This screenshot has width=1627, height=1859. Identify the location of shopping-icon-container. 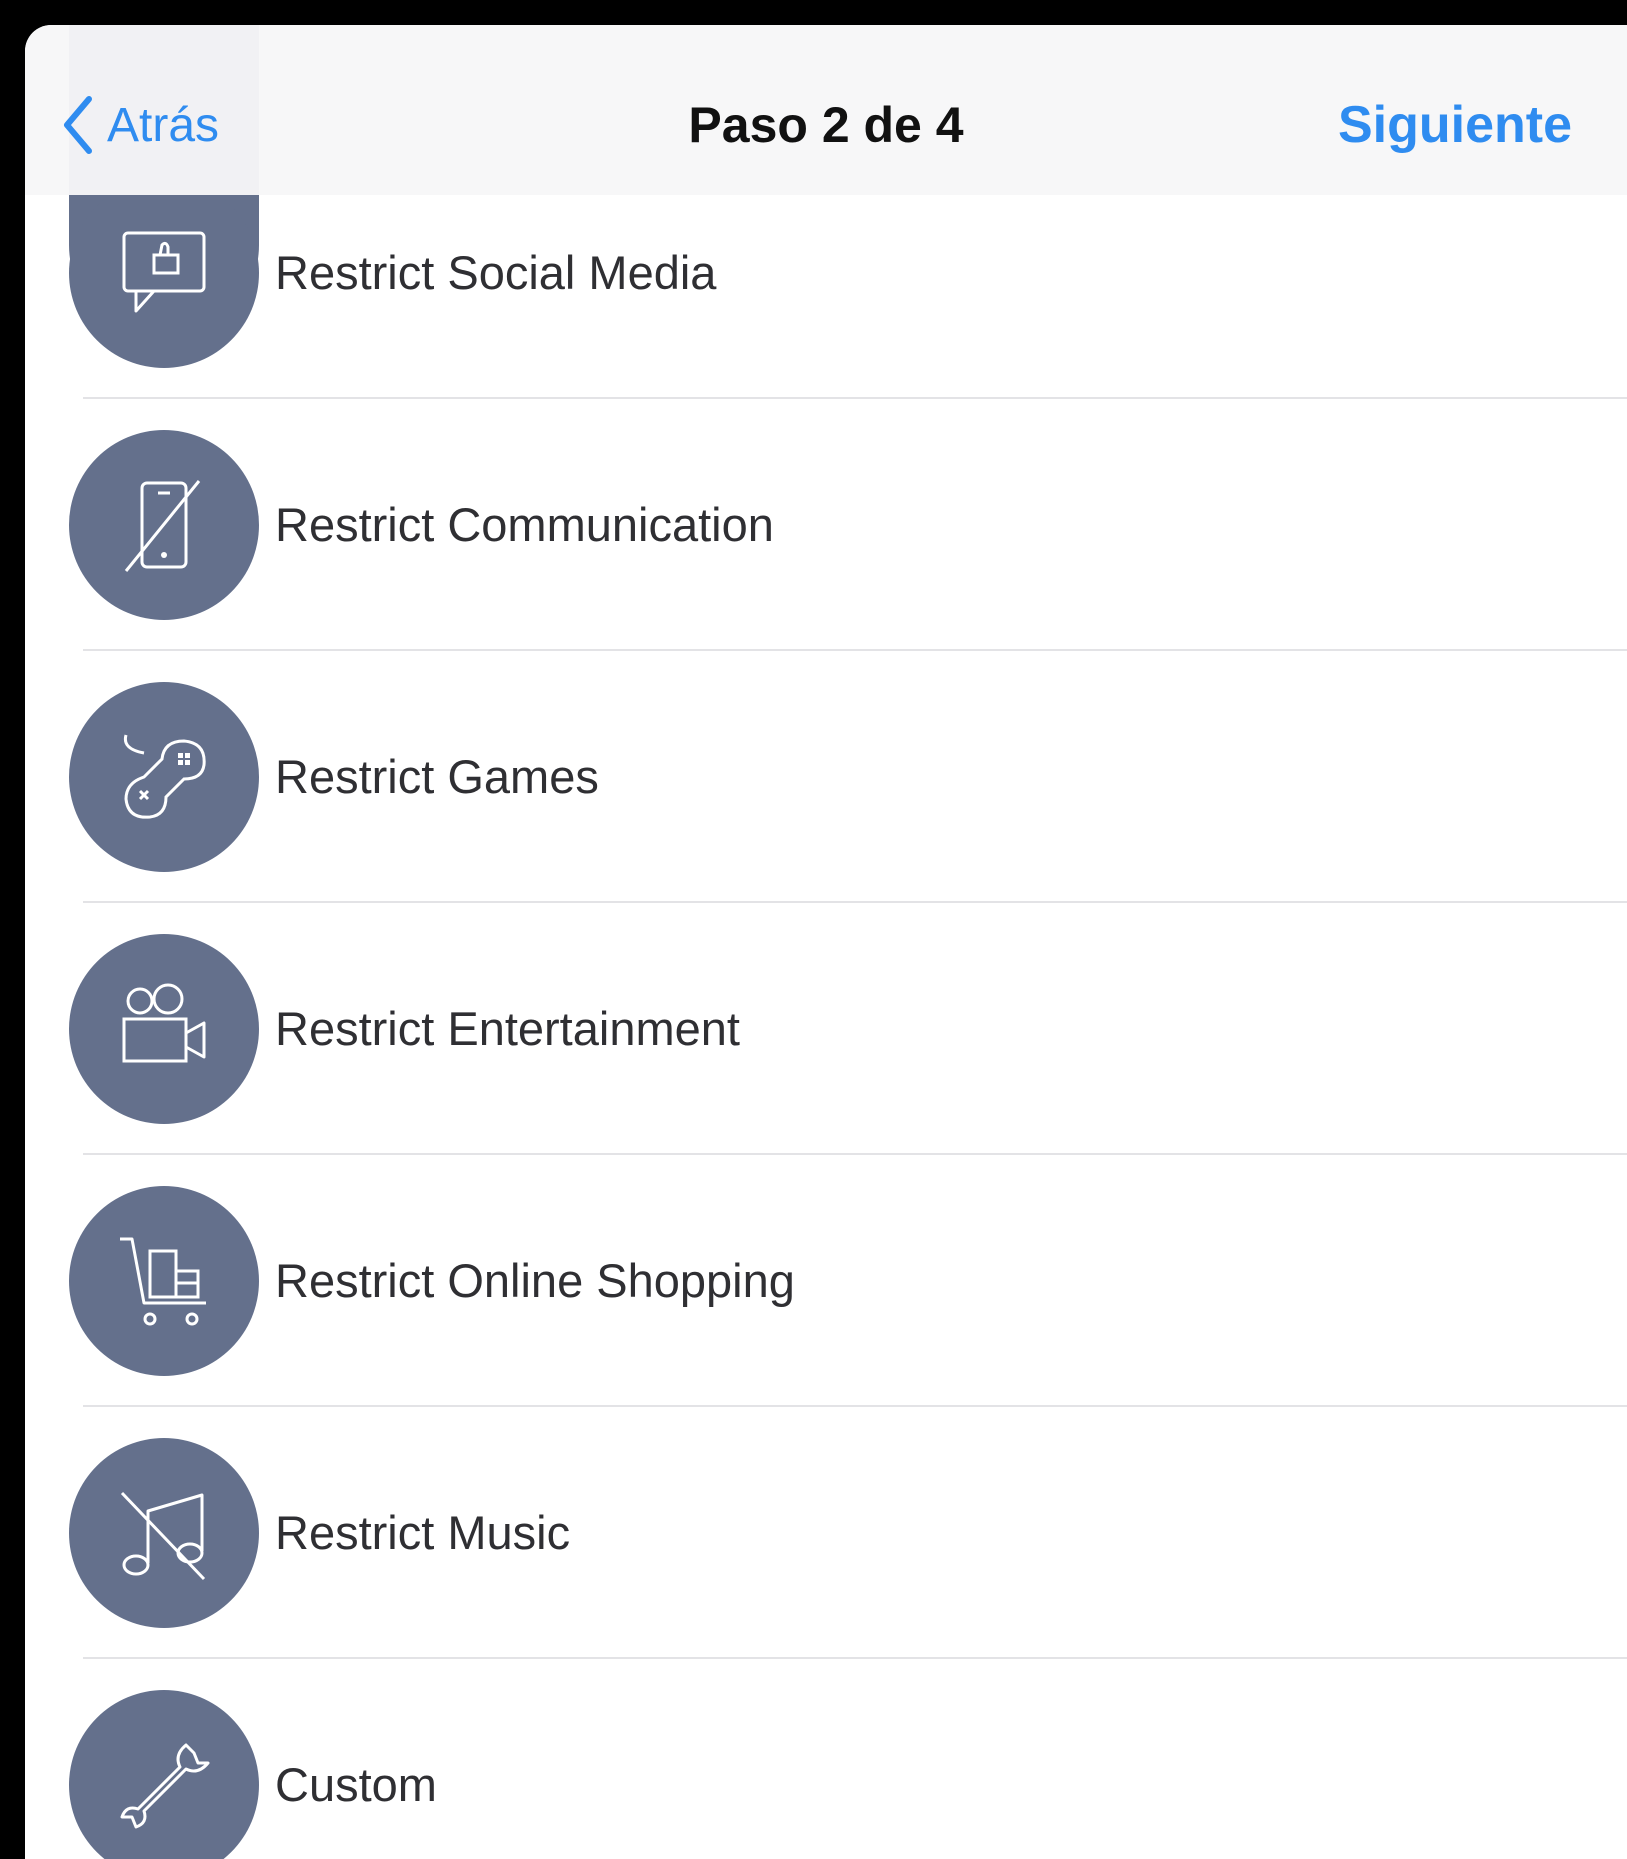
(164, 1281).